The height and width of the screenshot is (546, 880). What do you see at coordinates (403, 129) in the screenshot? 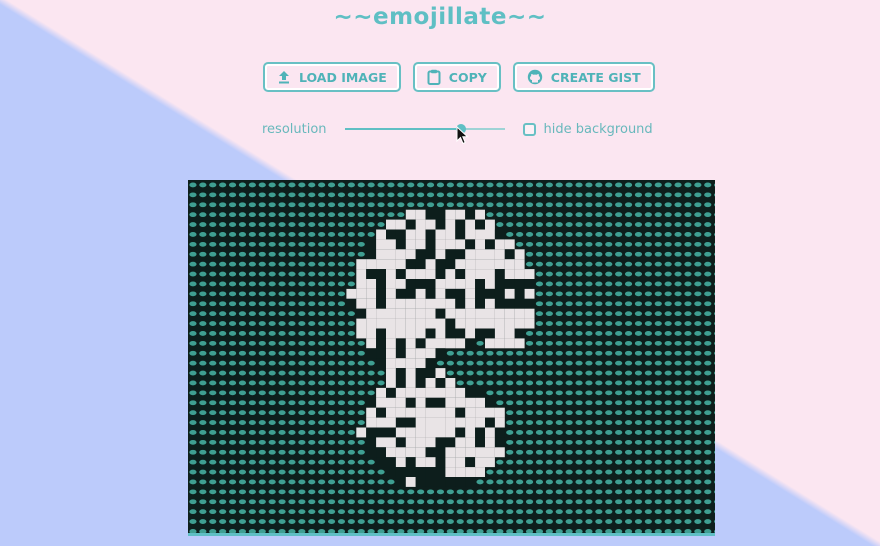
I see `slider-fill` at bounding box center [403, 129].